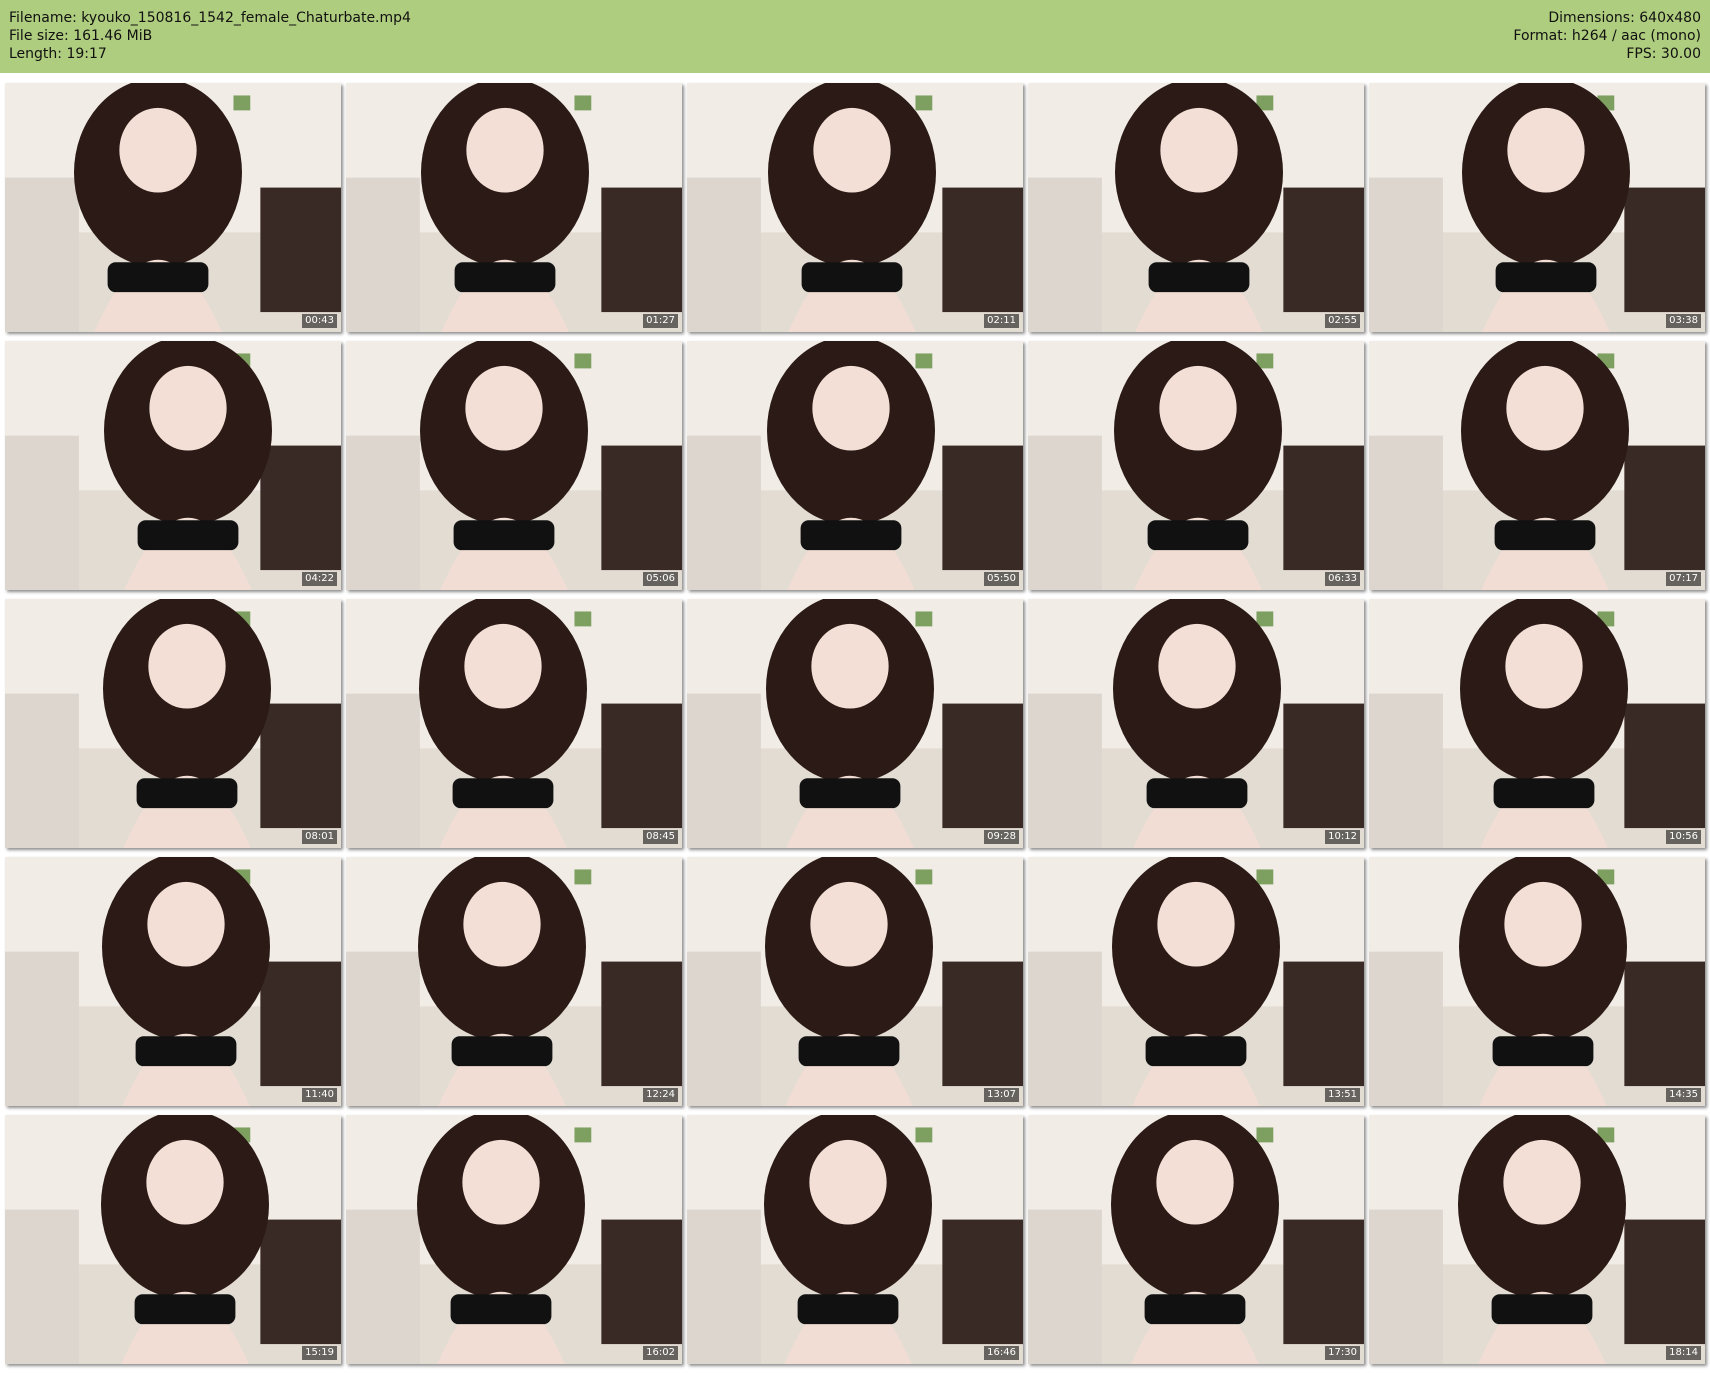  I want to click on timestamp: 15:19, so click(319, 1353).